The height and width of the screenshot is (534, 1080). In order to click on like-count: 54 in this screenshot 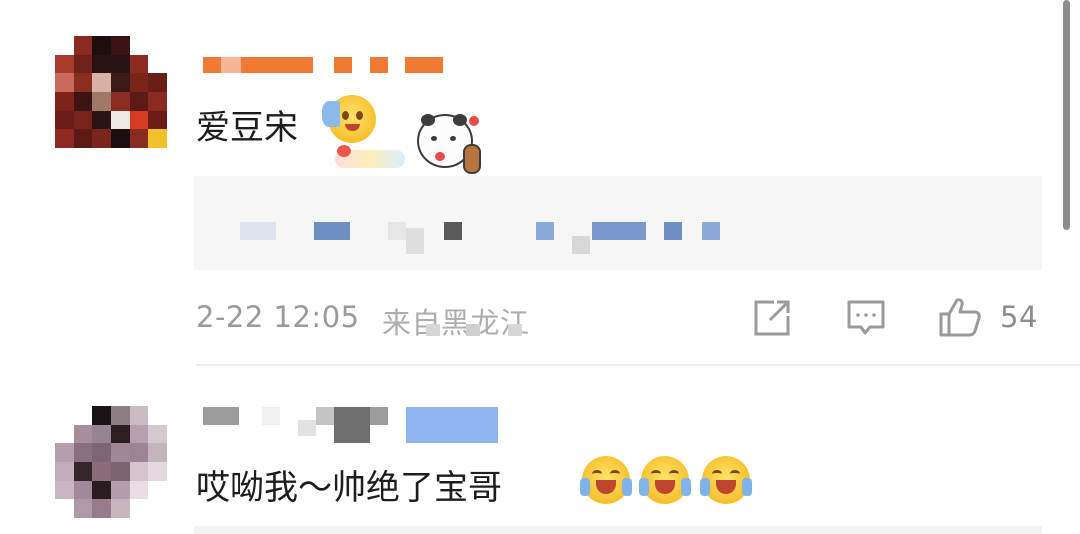, I will do `click(1019, 317)`.